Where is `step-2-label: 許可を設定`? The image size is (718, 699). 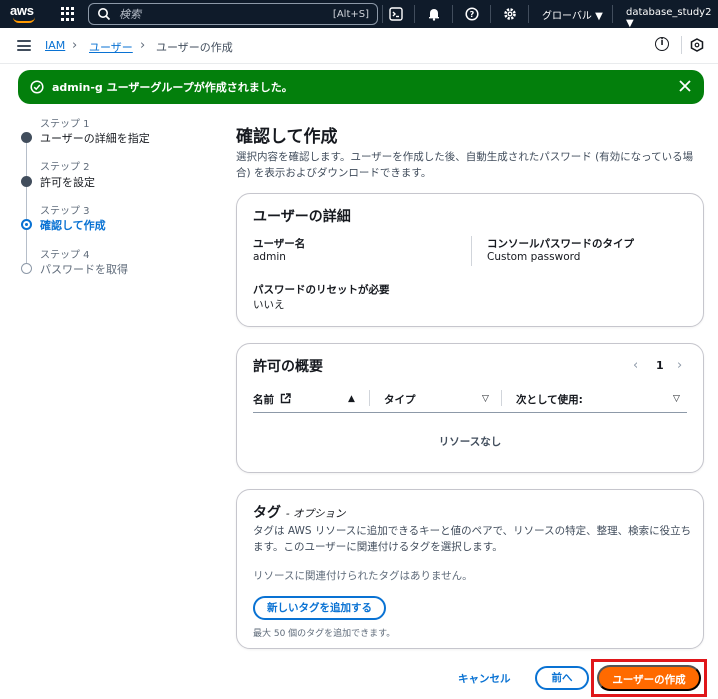 step-2-label: 許可を設定 is located at coordinates (67, 182).